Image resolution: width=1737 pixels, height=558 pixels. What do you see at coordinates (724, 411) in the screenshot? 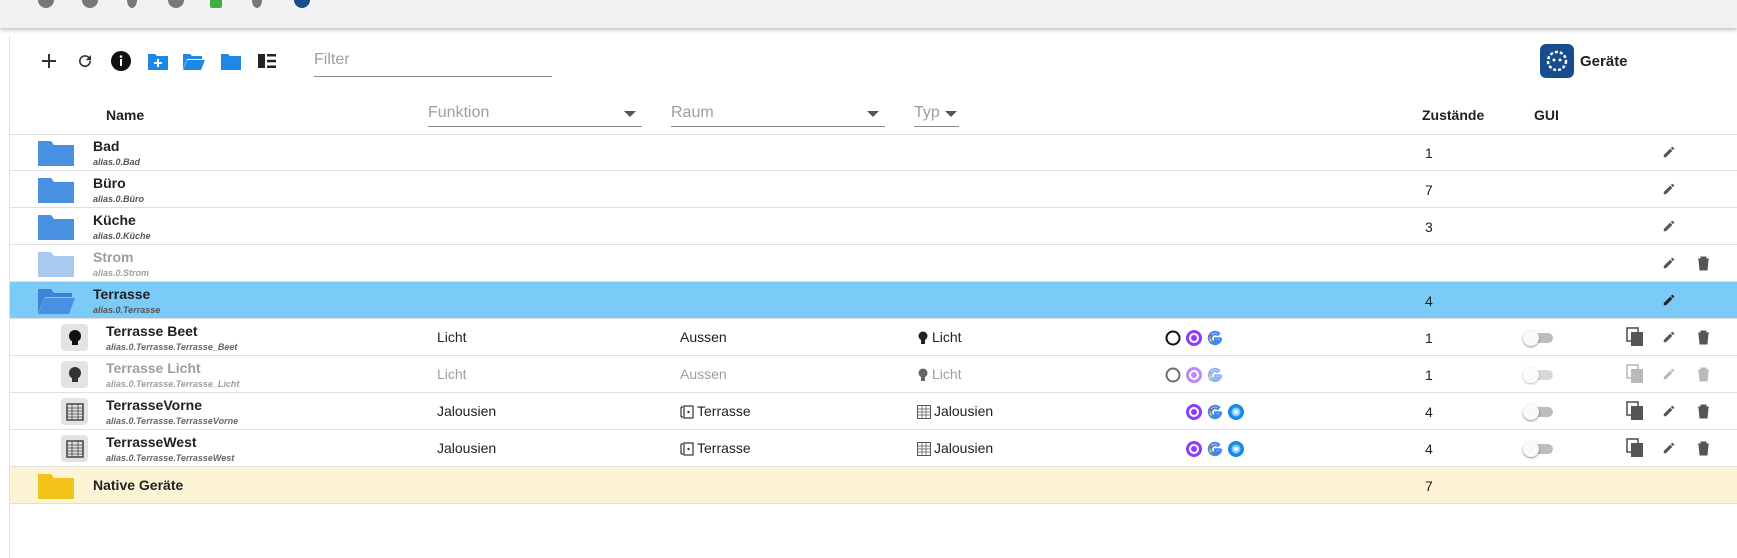
I see `device-raum: Terrasse` at bounding box center [724, 411].